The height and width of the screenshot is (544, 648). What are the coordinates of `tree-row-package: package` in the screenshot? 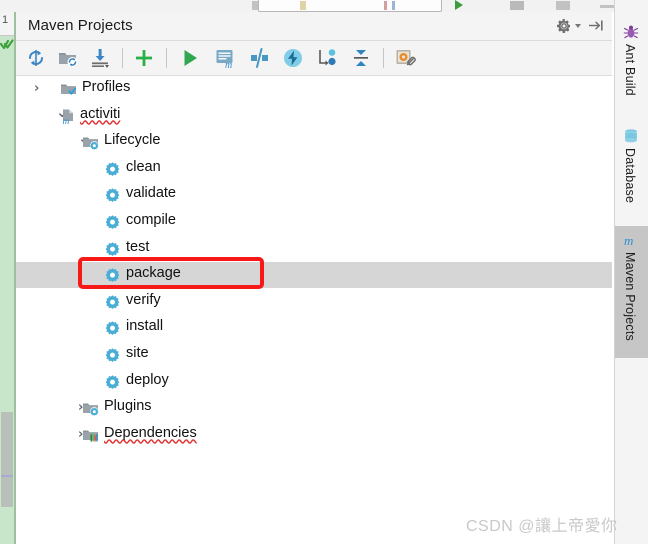 It's located at (314, 275).